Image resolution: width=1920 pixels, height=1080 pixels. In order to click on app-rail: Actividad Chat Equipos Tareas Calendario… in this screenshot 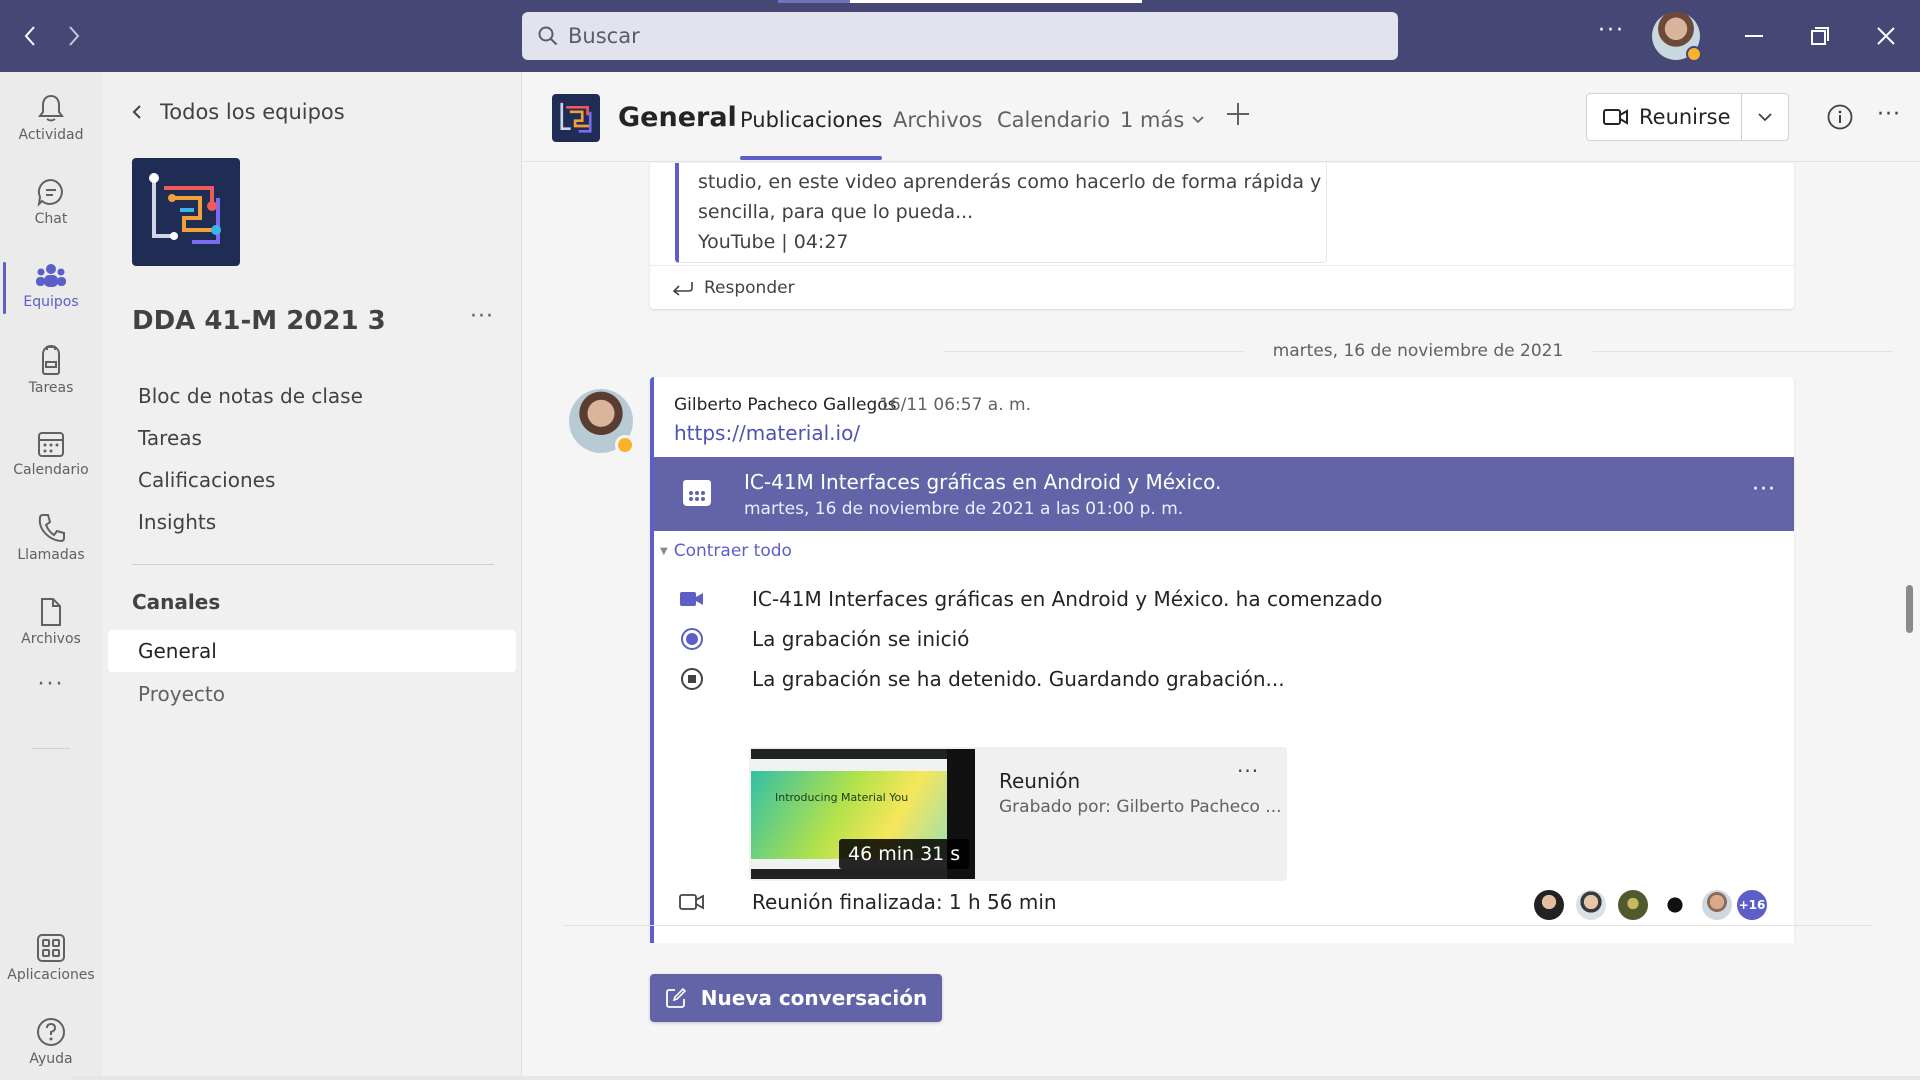, I will do `click(51, 576)`.